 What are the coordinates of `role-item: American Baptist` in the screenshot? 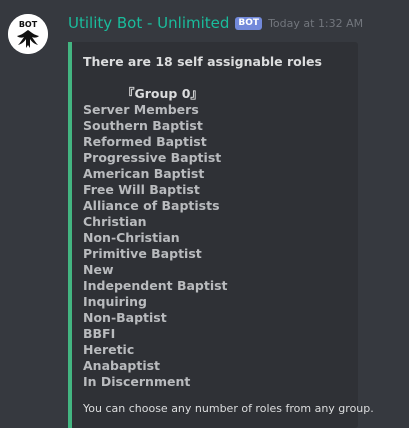 It's located at (144, 173).